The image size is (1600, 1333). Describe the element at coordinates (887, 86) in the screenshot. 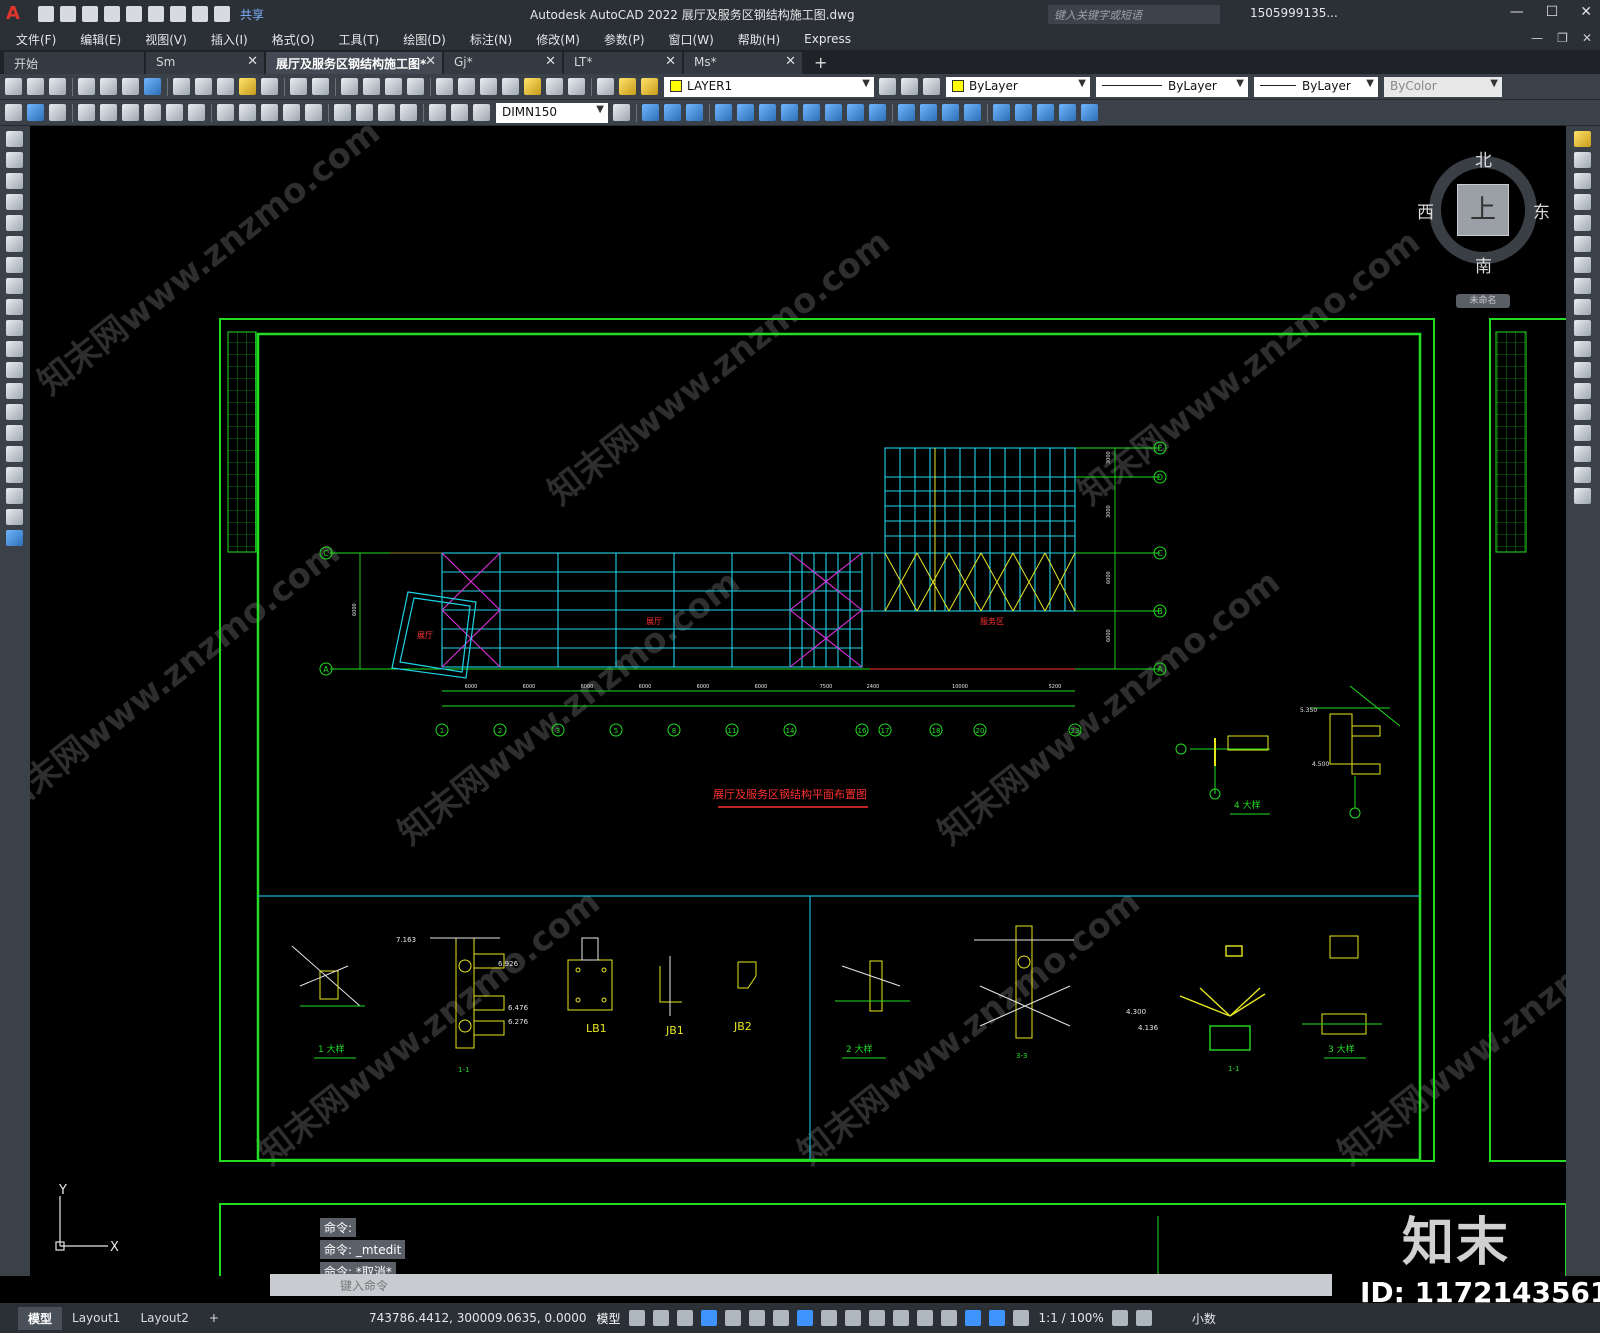

I see `make-current-layer-icon` at that location.